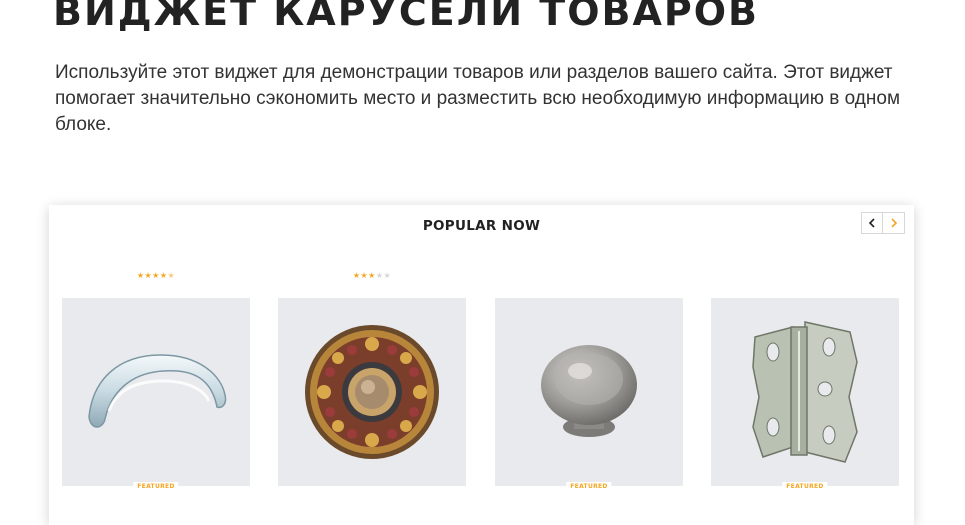  I want to click on round-cabinet-knob-image, so click(589, 391).